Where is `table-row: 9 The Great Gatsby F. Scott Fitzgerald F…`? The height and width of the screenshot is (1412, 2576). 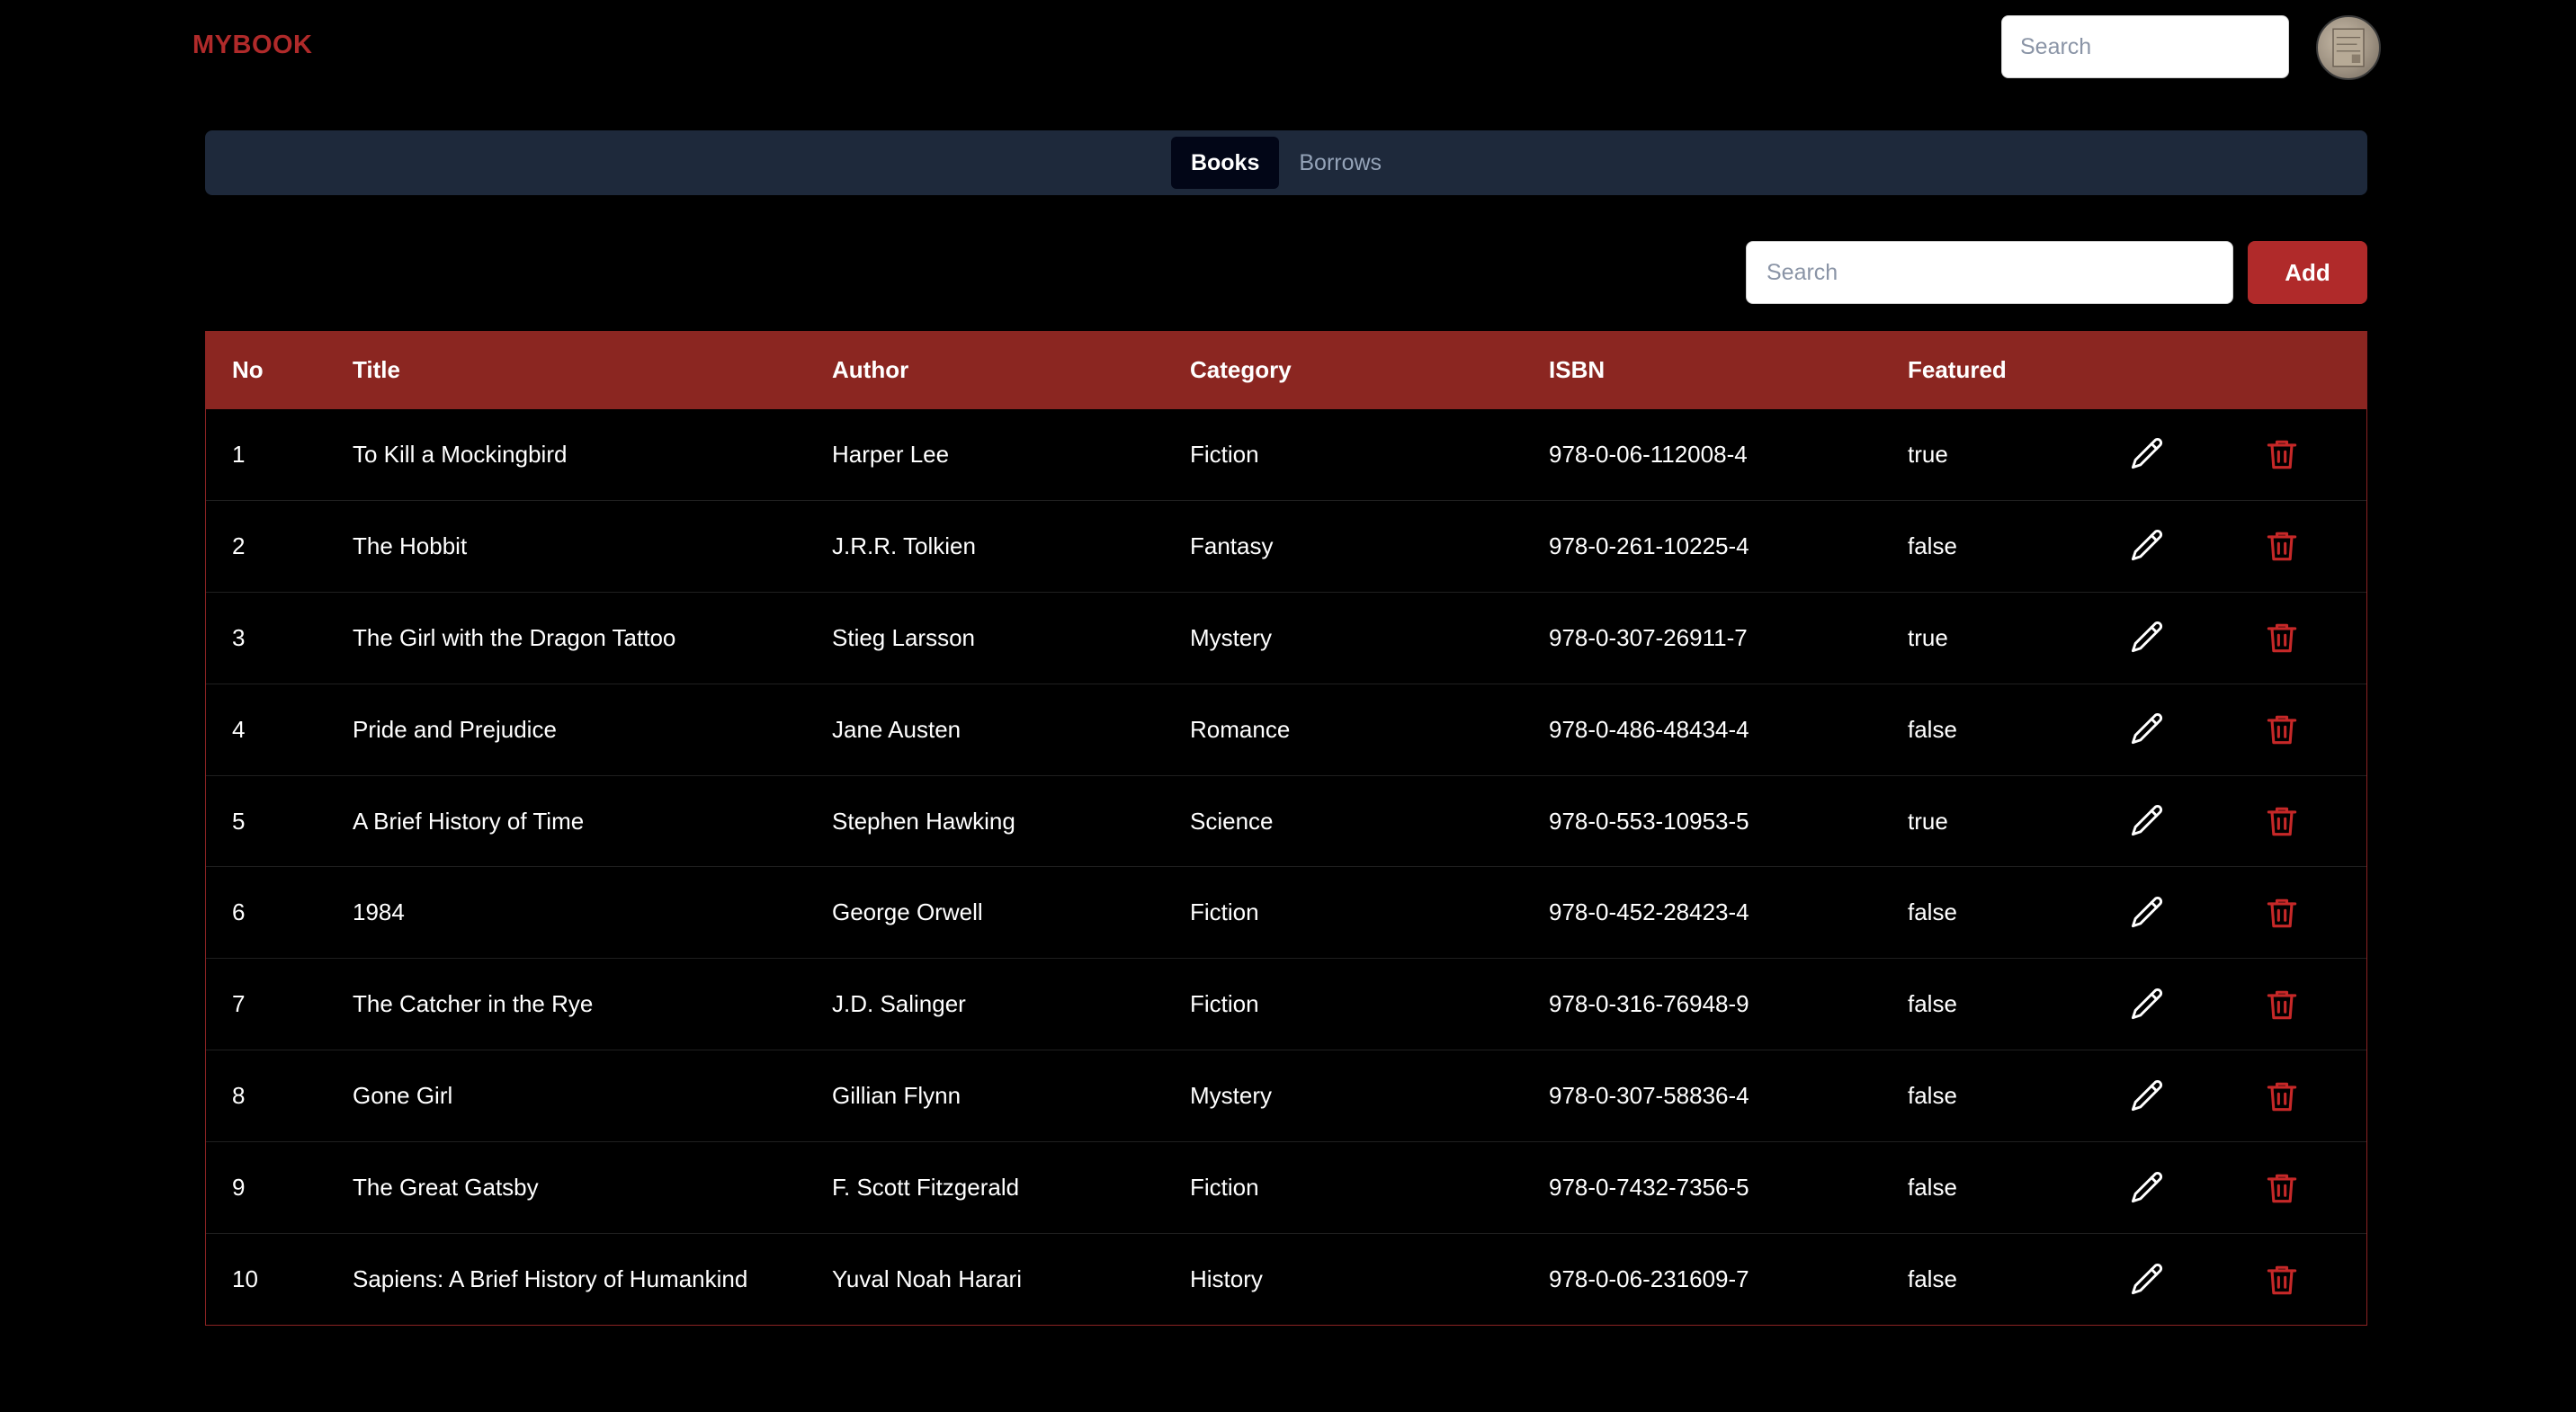 table-row: 9 The Great Gatsby F. Scott Fitzgerald F… is located at coordinates (1286, 1188).